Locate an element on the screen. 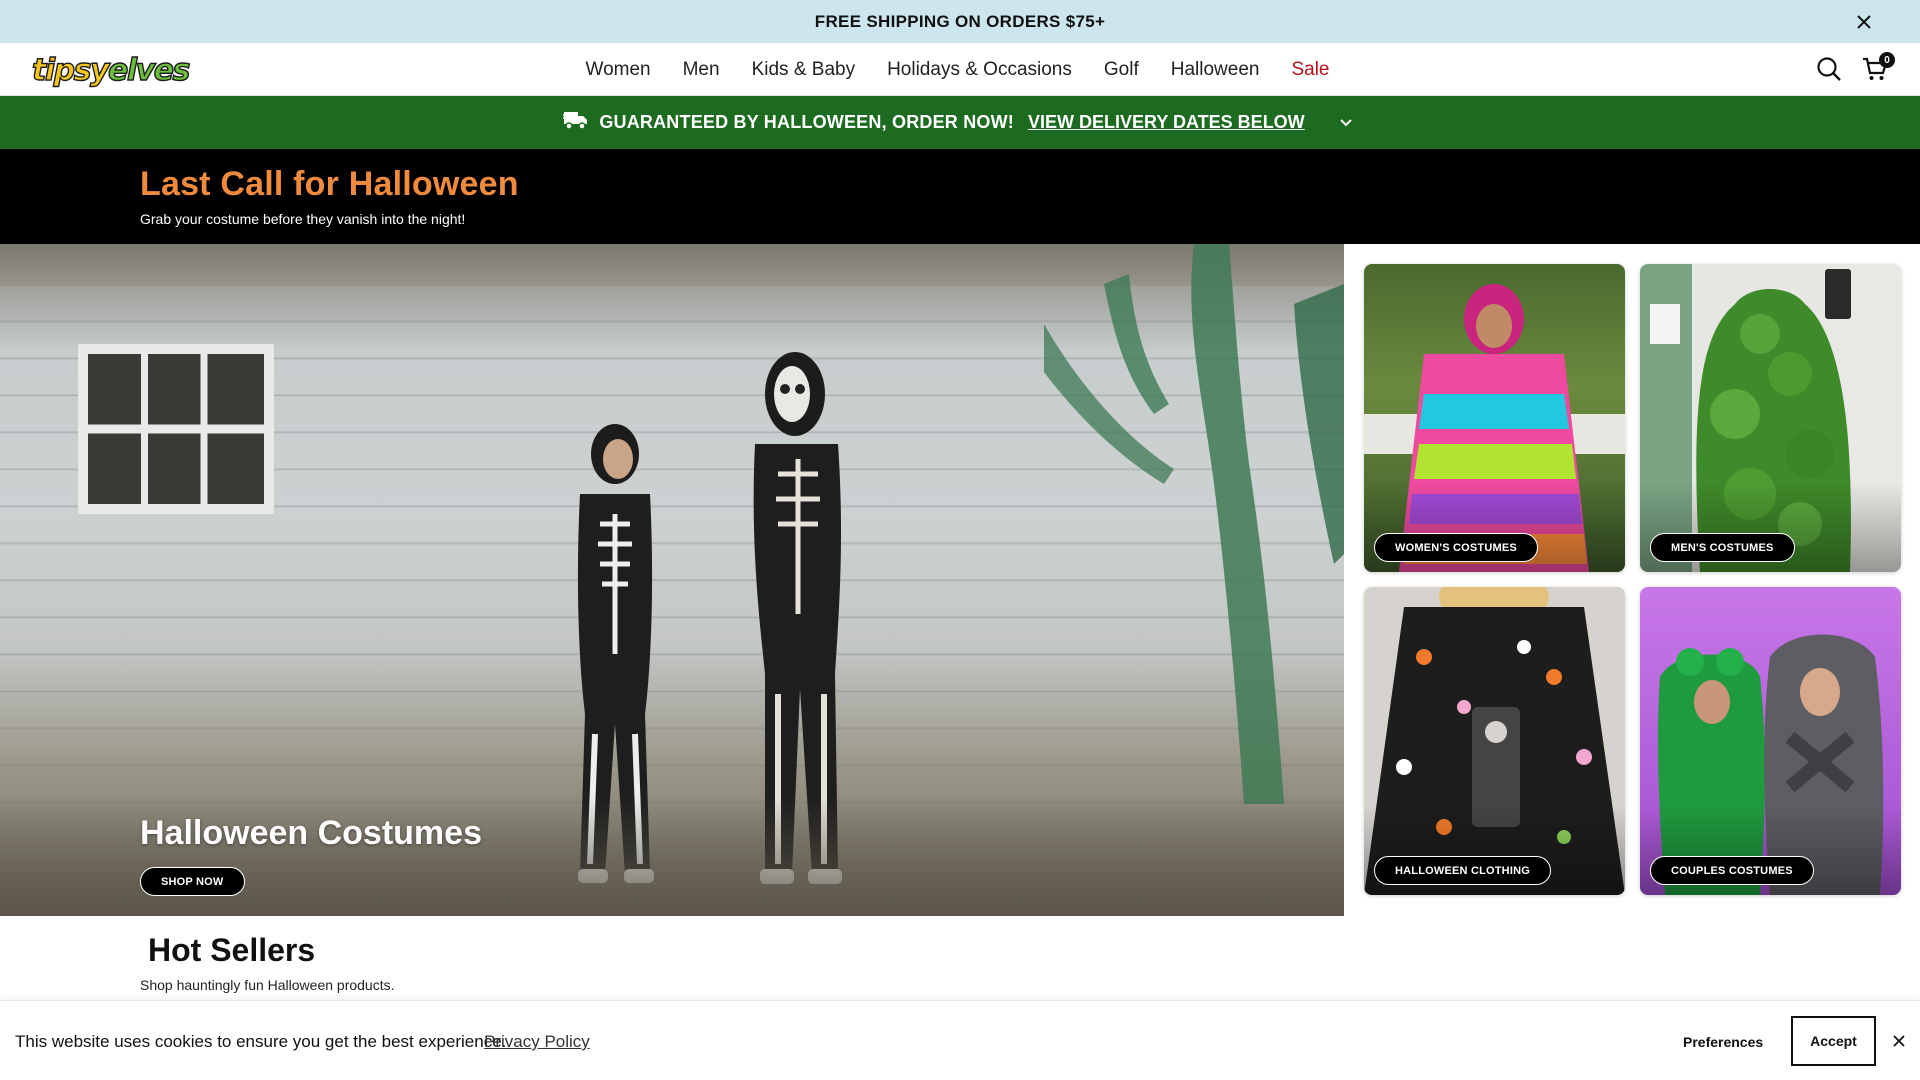 The height and width of the screenshot is (1080, 1920). nav-item-men: Men is located at coordinates (701, 70).